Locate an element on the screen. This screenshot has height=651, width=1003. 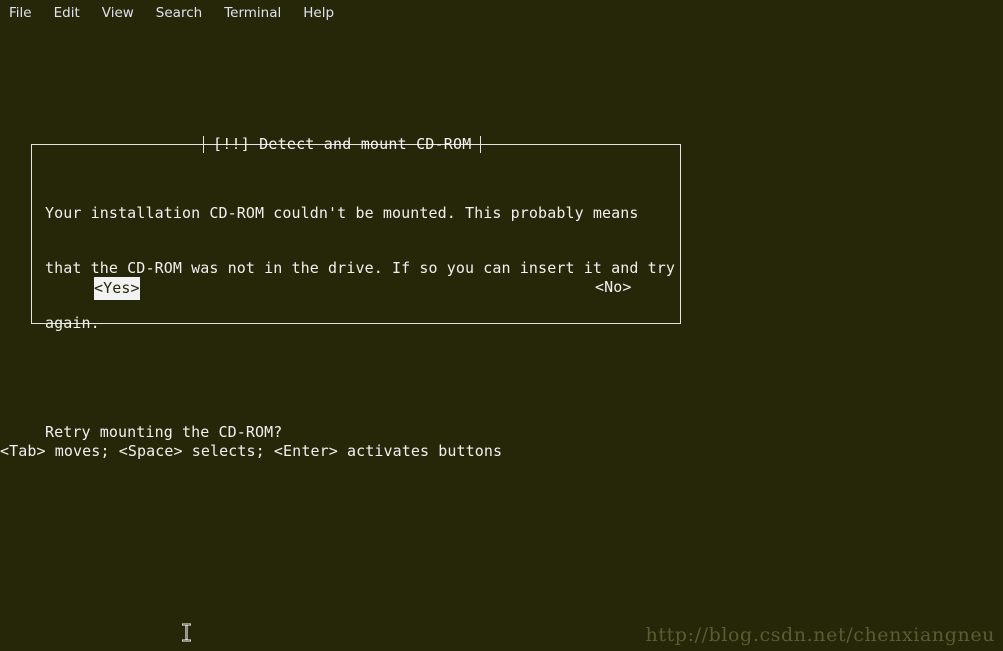
menu-item-search: Search is located at coordinates (179, 13).